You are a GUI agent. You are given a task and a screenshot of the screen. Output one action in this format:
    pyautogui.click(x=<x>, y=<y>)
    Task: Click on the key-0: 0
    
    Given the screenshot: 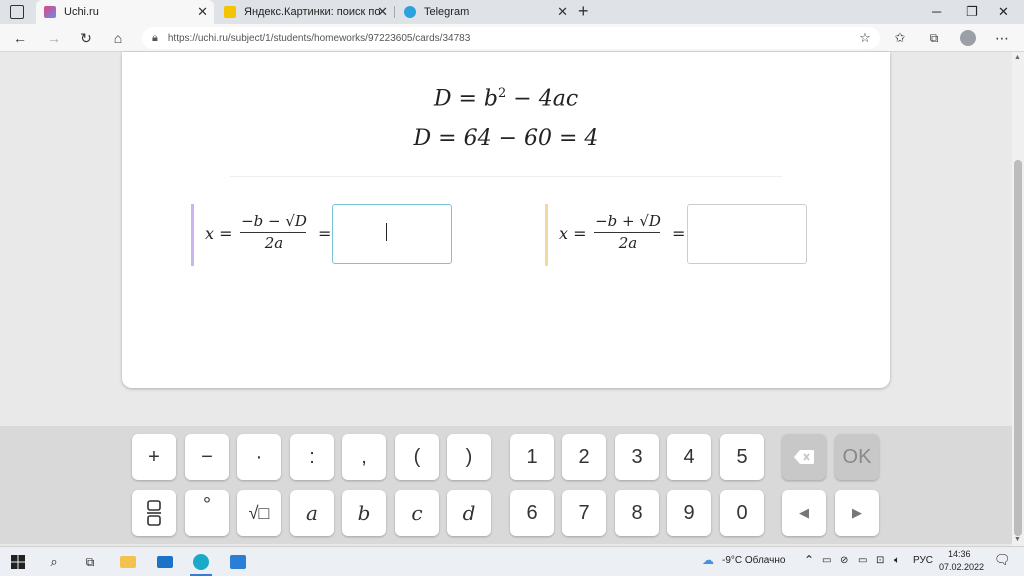 What is the action you would take?
    pyautogui.click(x=742, y=513)
    